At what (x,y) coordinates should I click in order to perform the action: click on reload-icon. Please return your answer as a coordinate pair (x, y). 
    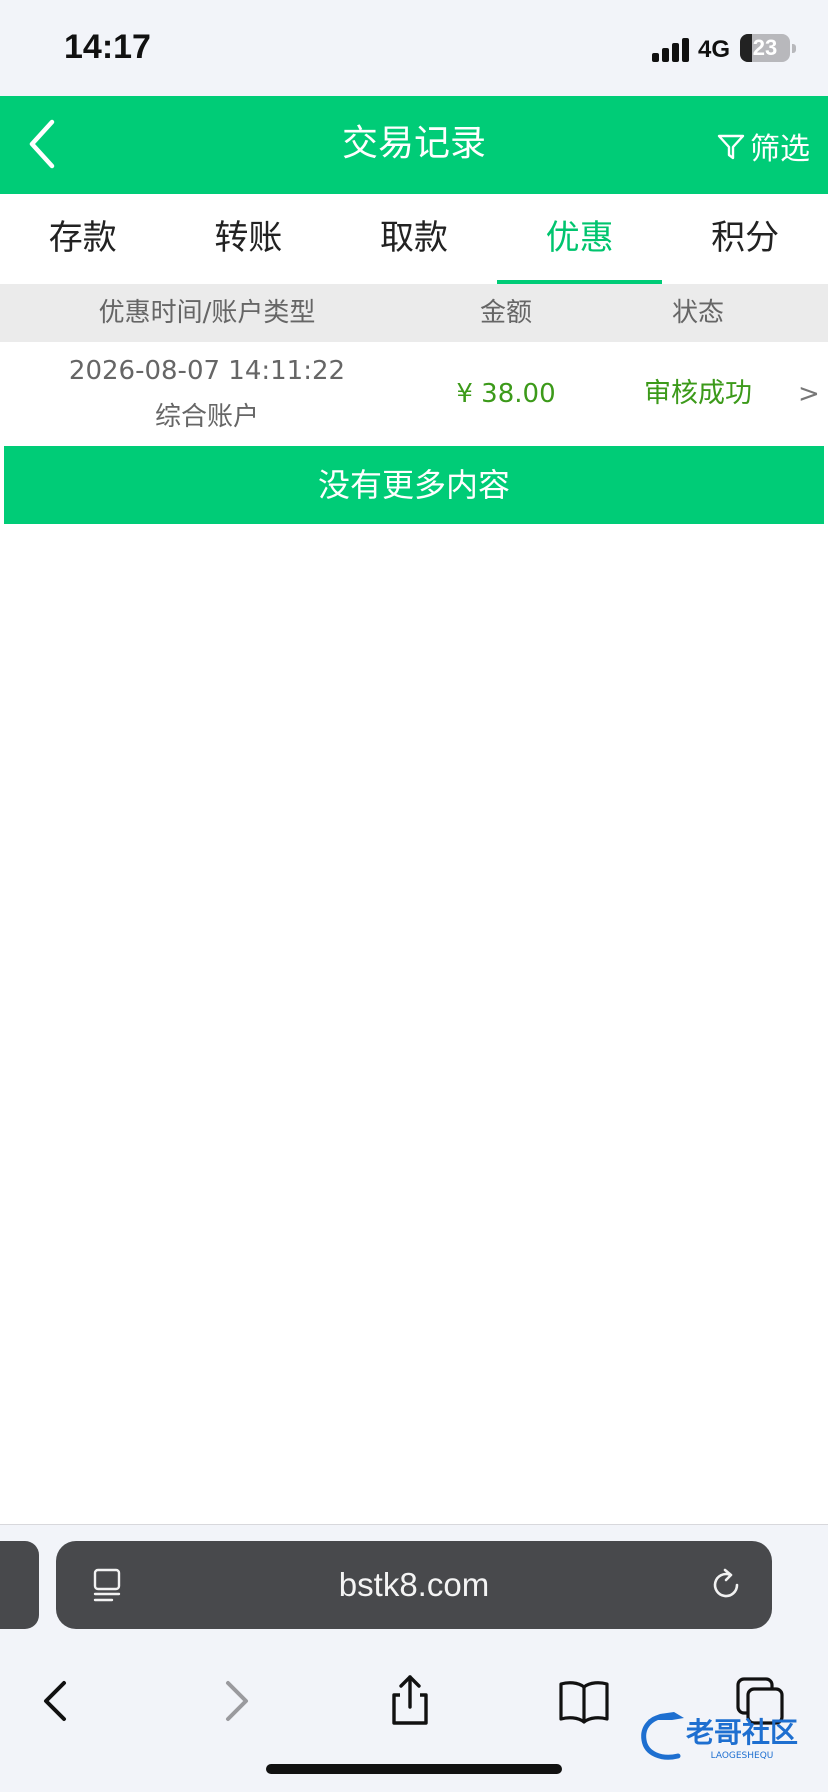
    Looking at the image, I should click on (726, 1585).